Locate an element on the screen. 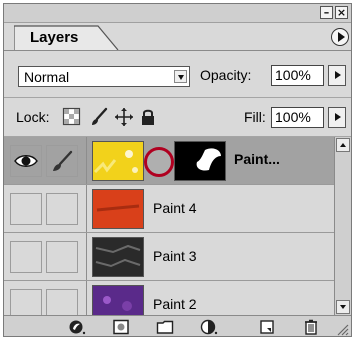  fill-slider-arrow-icon is located at coordinates (337, 117).